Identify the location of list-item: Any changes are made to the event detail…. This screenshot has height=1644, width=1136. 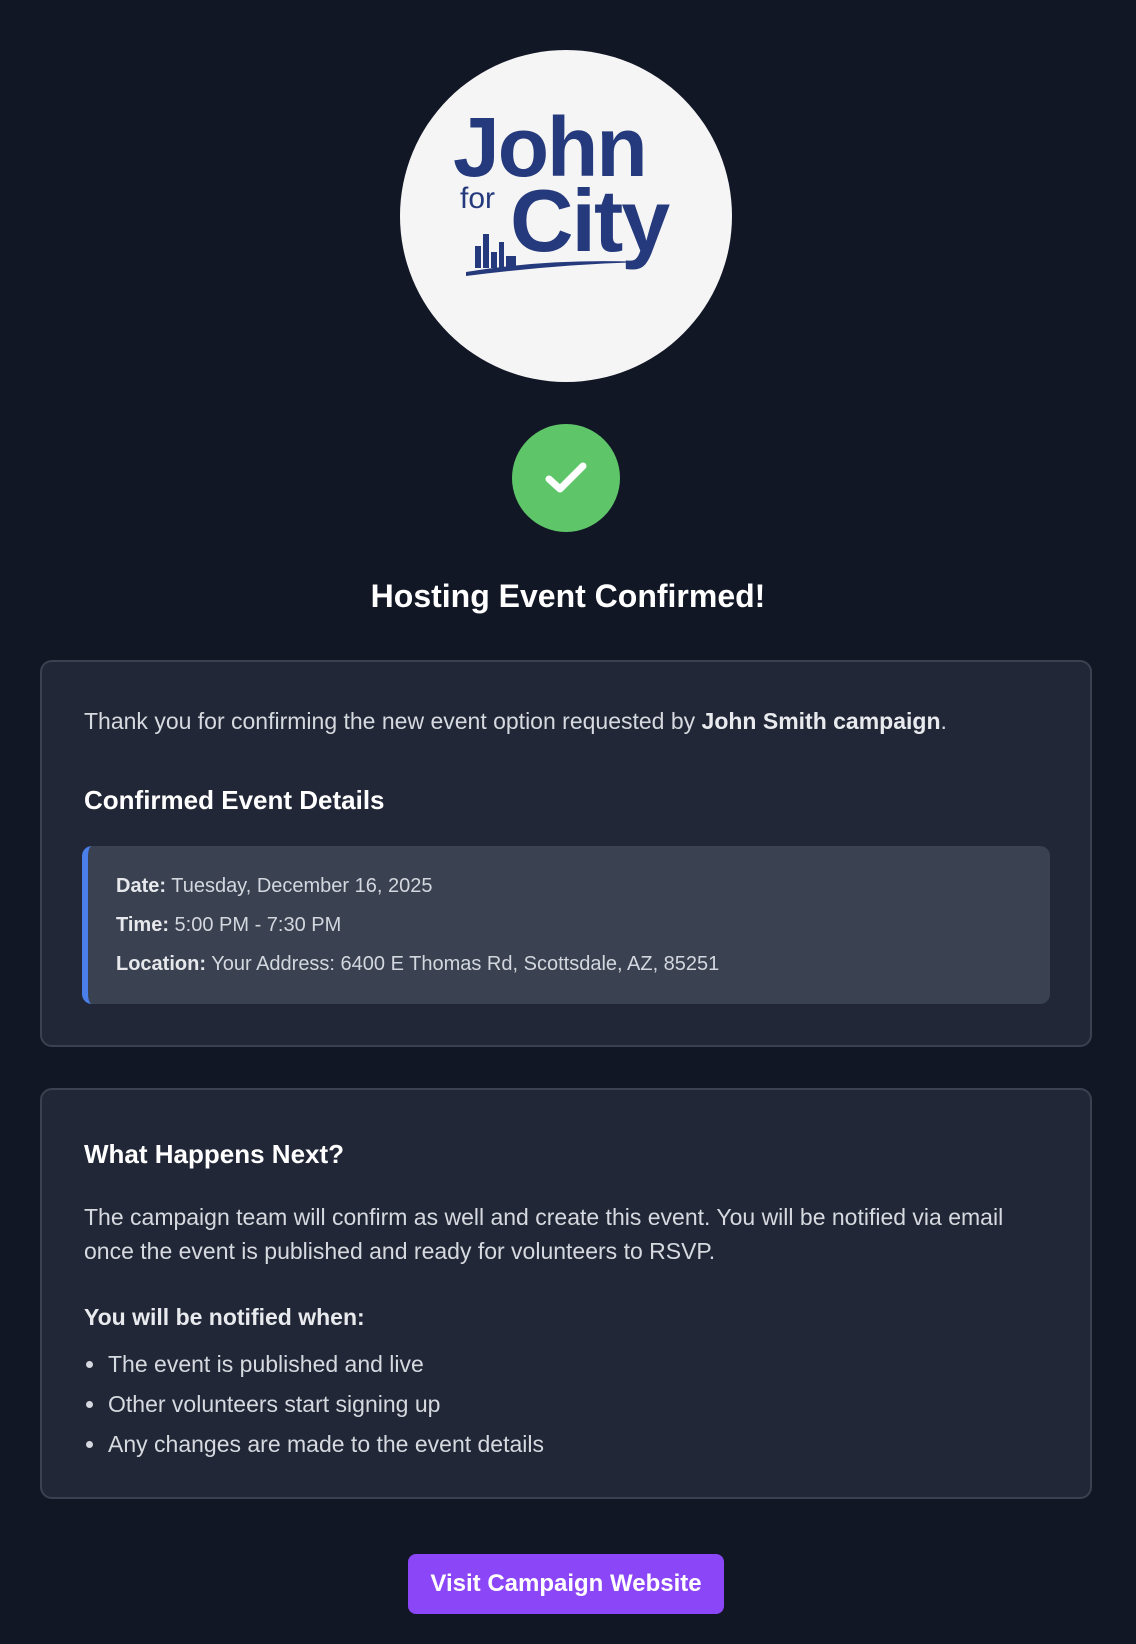
(314, 1444).